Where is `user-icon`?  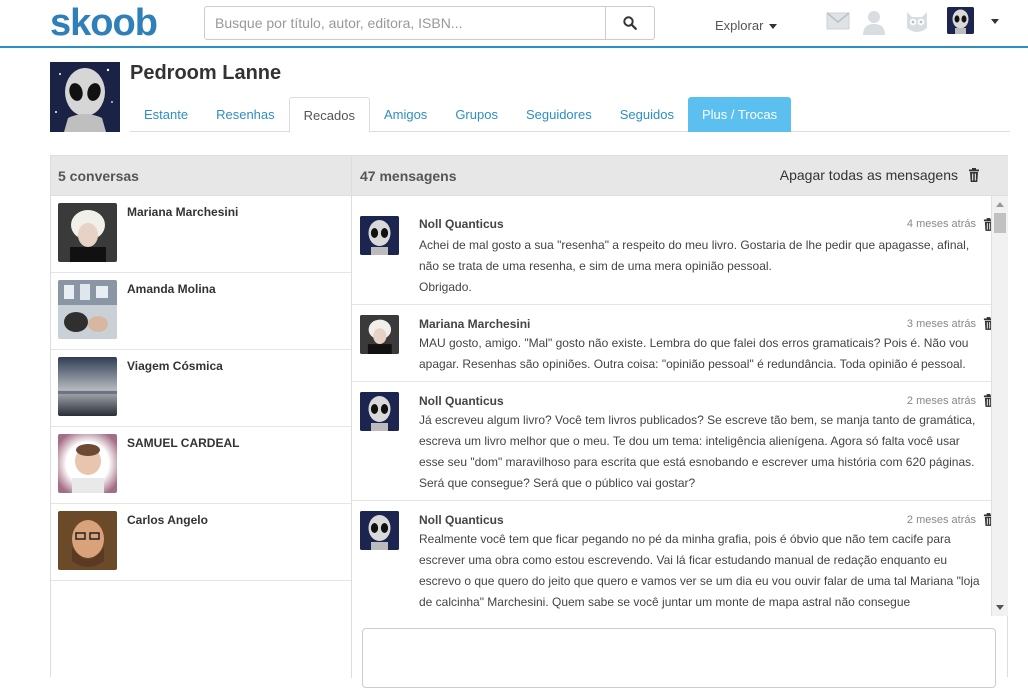
user-icon is located at coordinates (874, 22).